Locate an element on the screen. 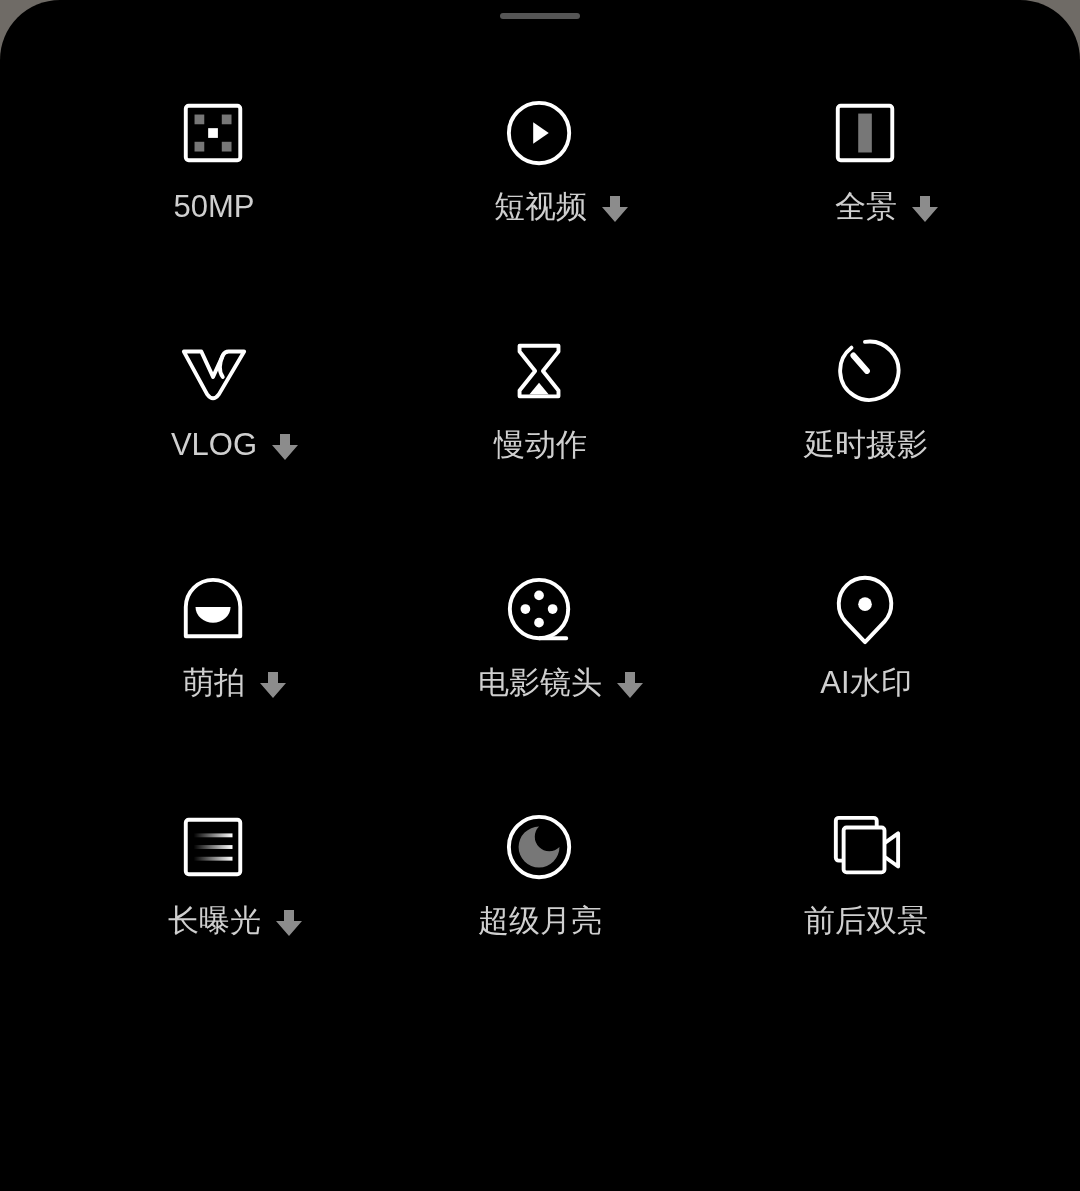 This screenshot has height=1191, width=1080. mode-label: 电影镜头 is located at coordinates (540, 683).